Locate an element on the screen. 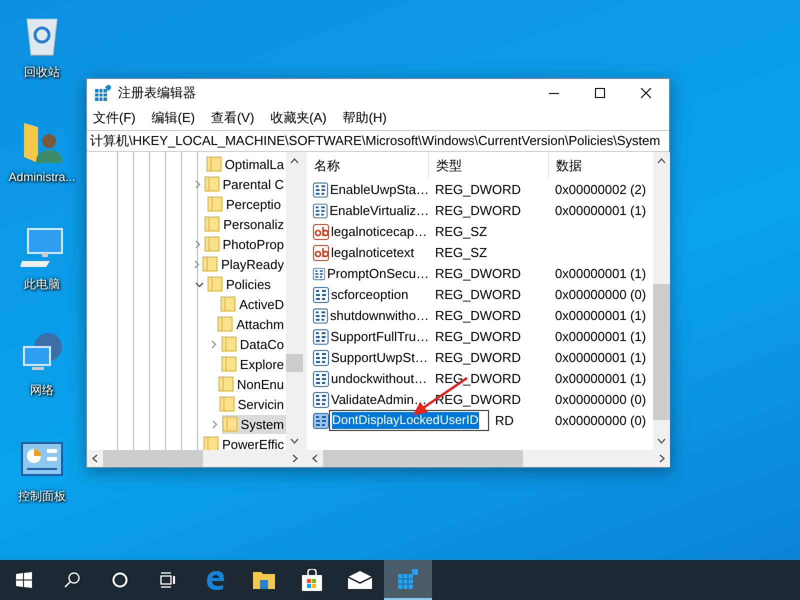  vertical-scrollbar is located at coordinates (661, 301).